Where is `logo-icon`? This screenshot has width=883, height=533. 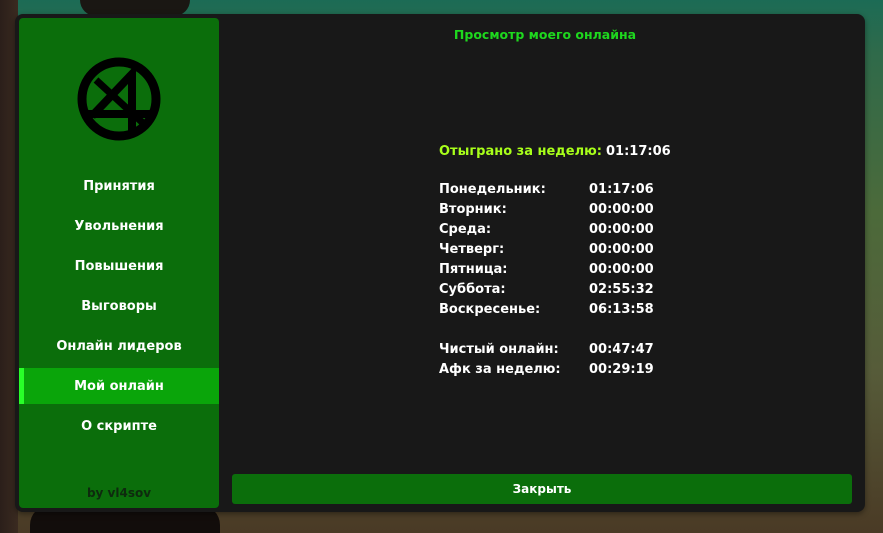 logo-icon is located at coordinates (119, 99).